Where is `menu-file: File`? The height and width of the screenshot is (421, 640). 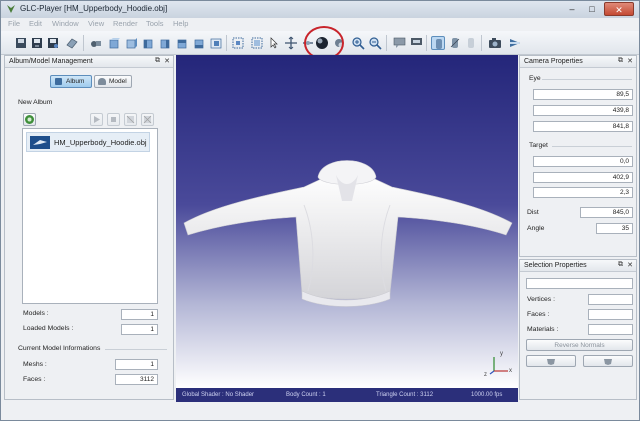 menu-file: File is located at coordinates (14, 23).